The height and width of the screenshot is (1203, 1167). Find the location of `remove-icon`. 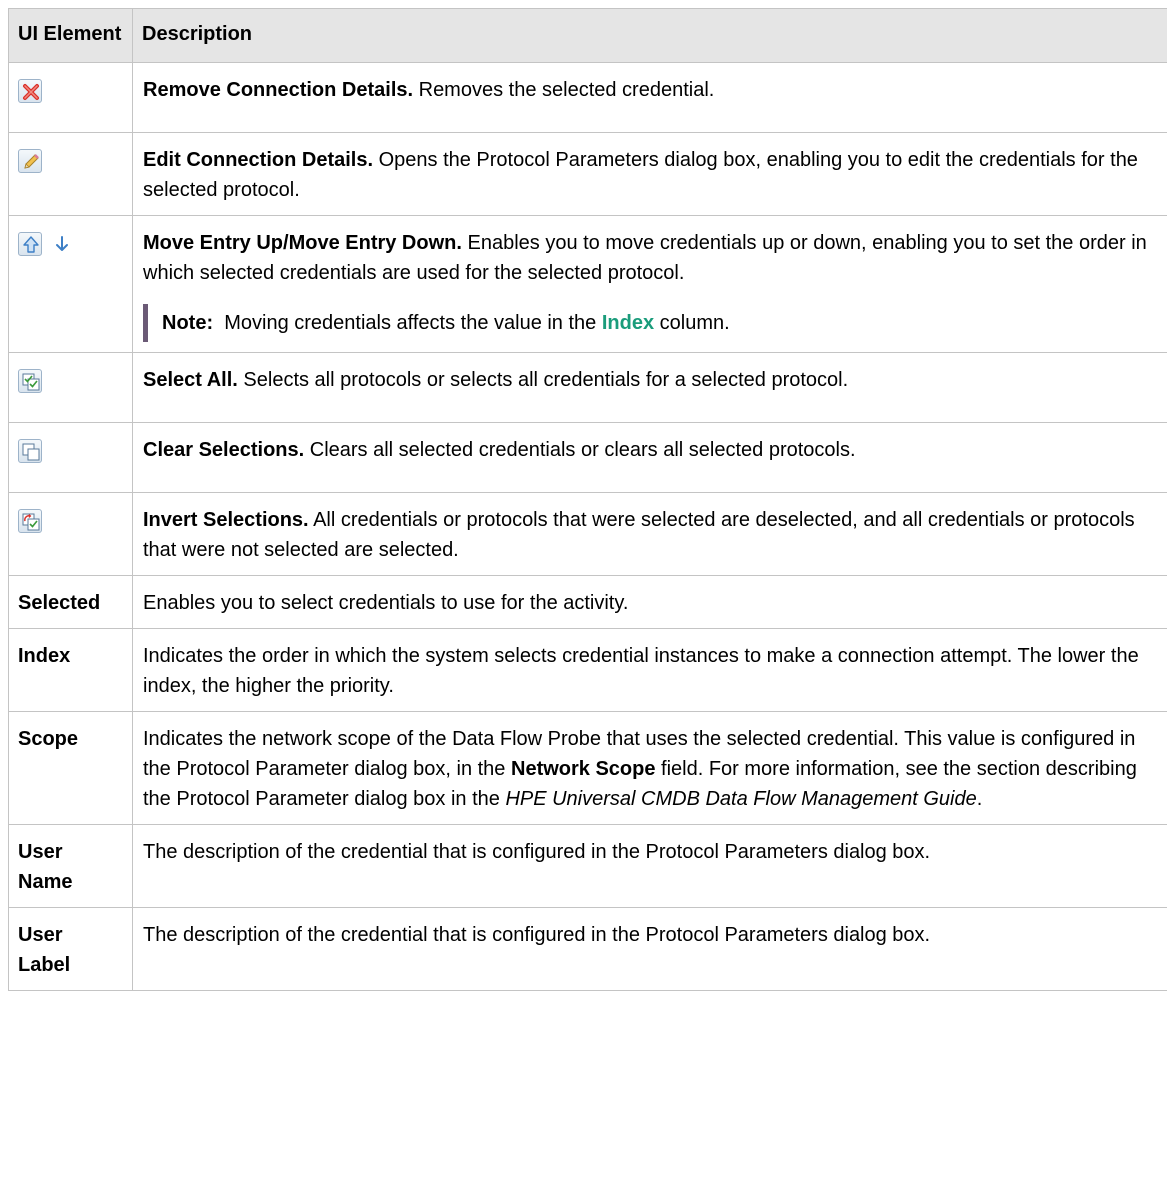

remove-icon is located at coordinates (30, 90).